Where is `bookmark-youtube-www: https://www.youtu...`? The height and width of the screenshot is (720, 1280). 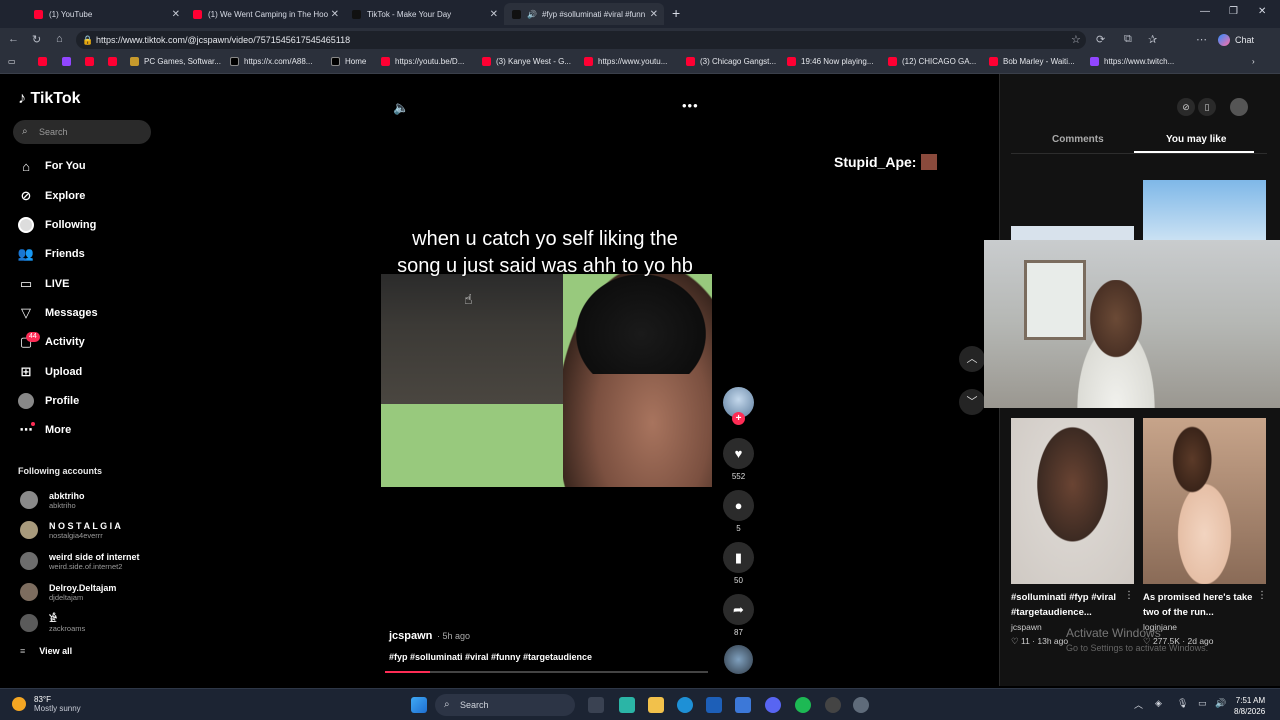 bookmark-youtube-www: https://www.youtu... is located at coordinates (625, 61).